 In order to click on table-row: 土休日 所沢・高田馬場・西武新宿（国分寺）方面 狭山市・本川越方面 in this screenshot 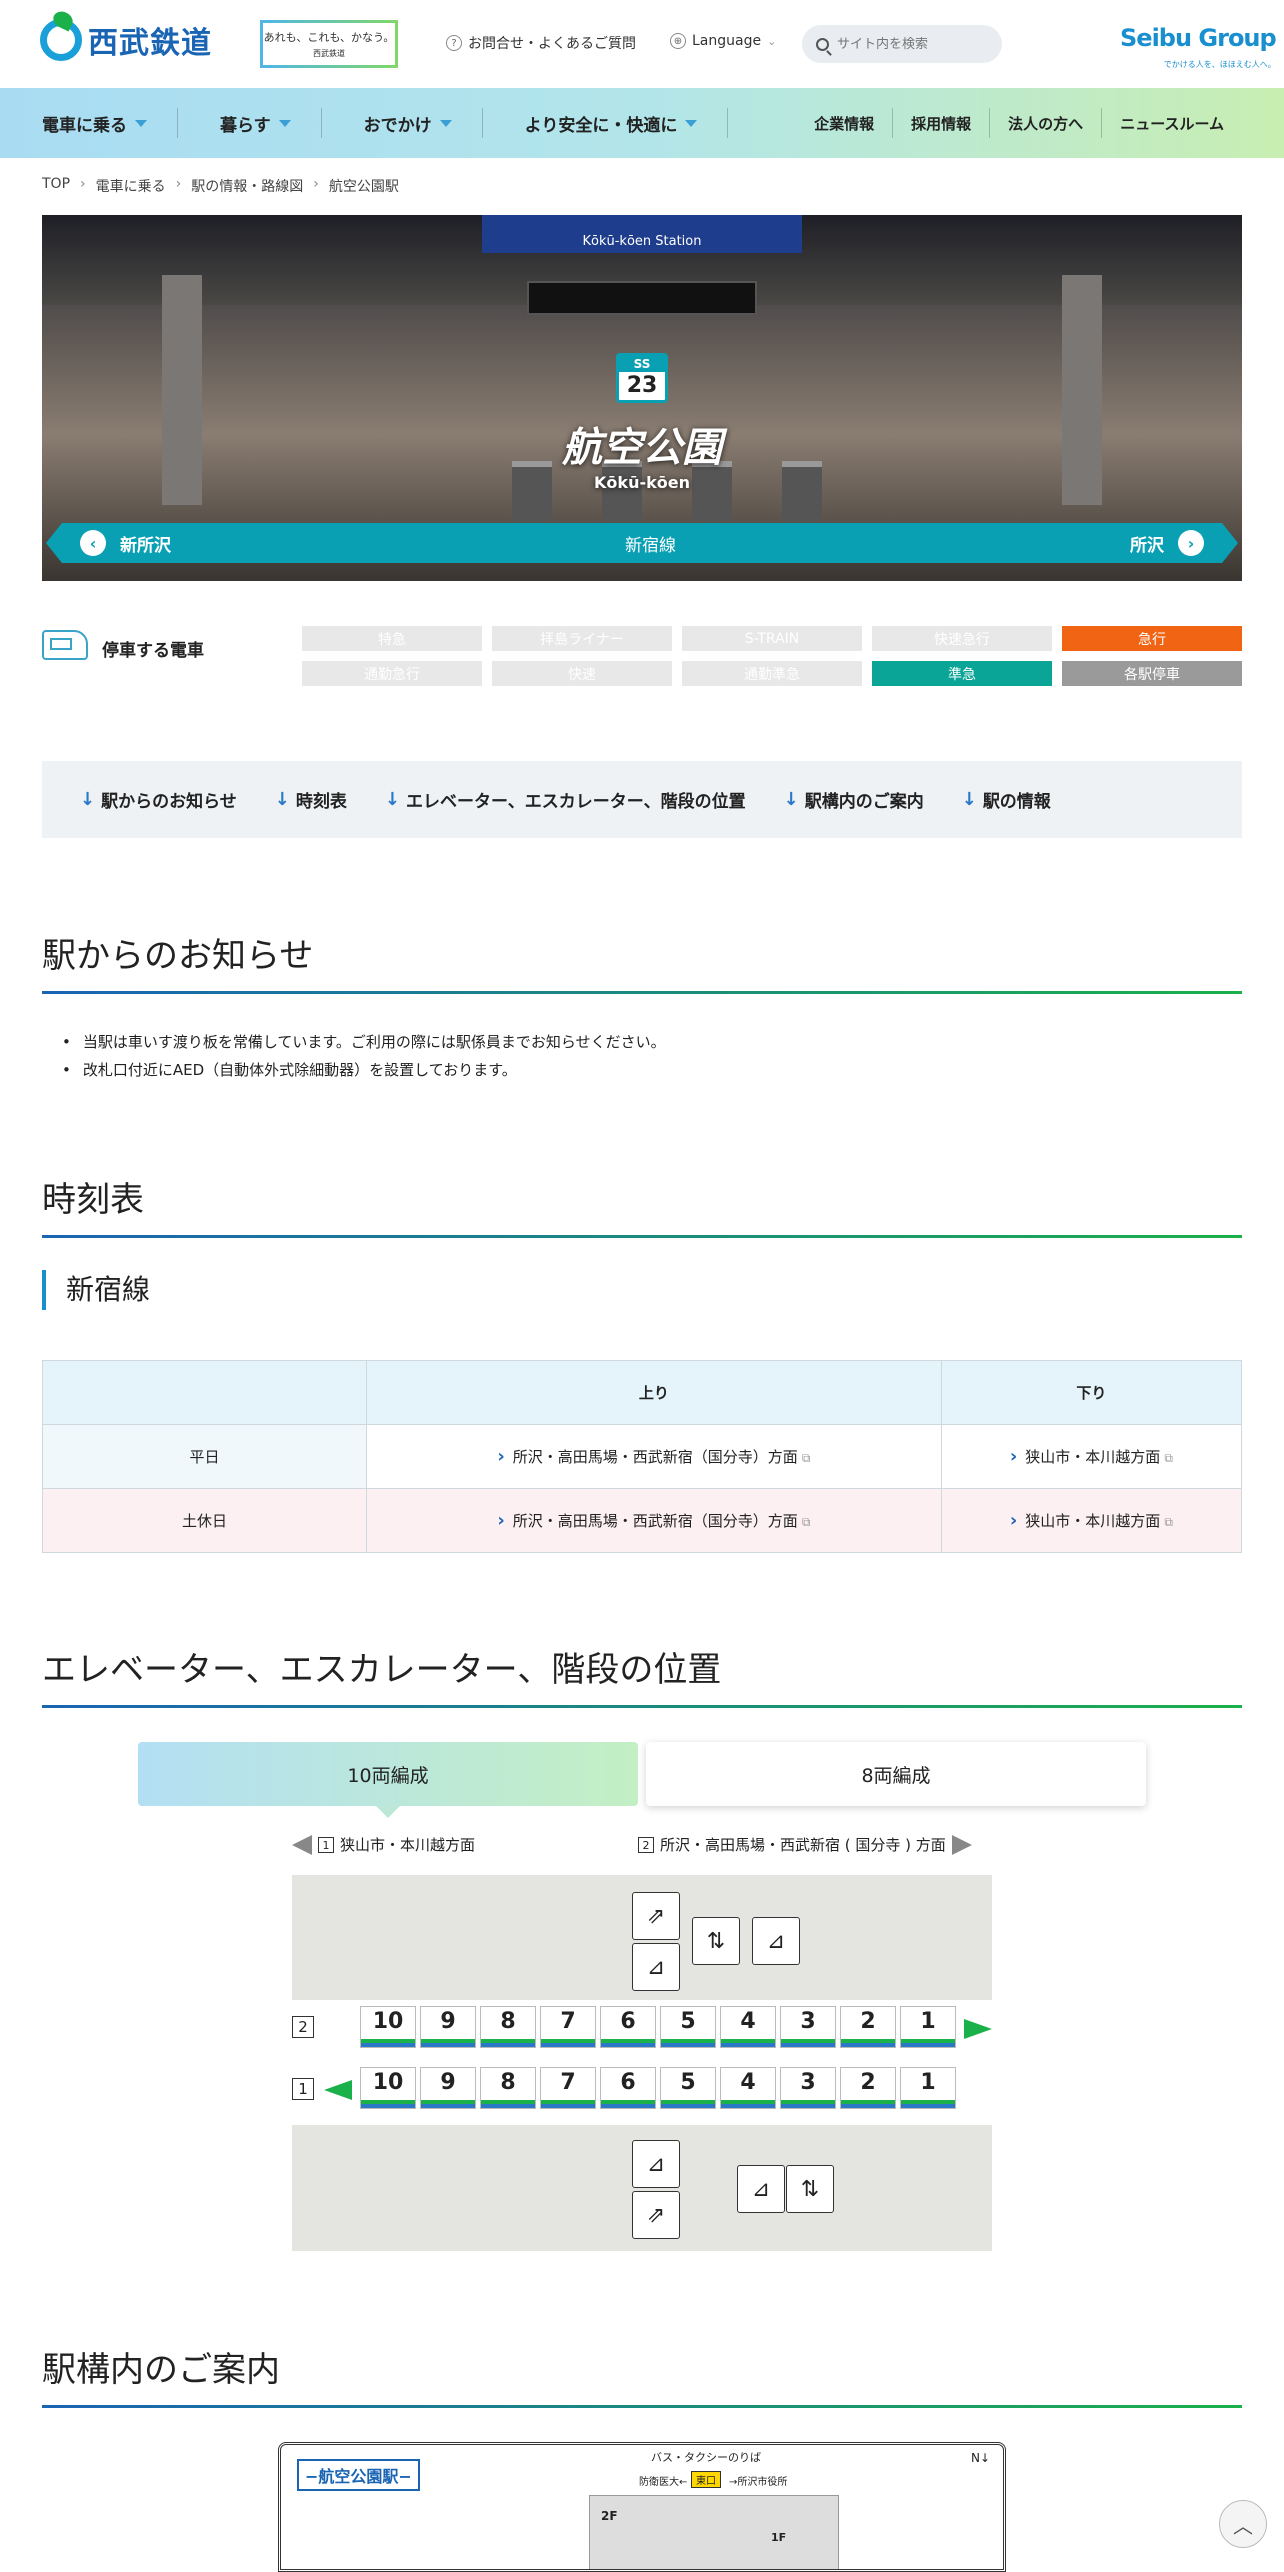, I will do `click(642, 1520)`.